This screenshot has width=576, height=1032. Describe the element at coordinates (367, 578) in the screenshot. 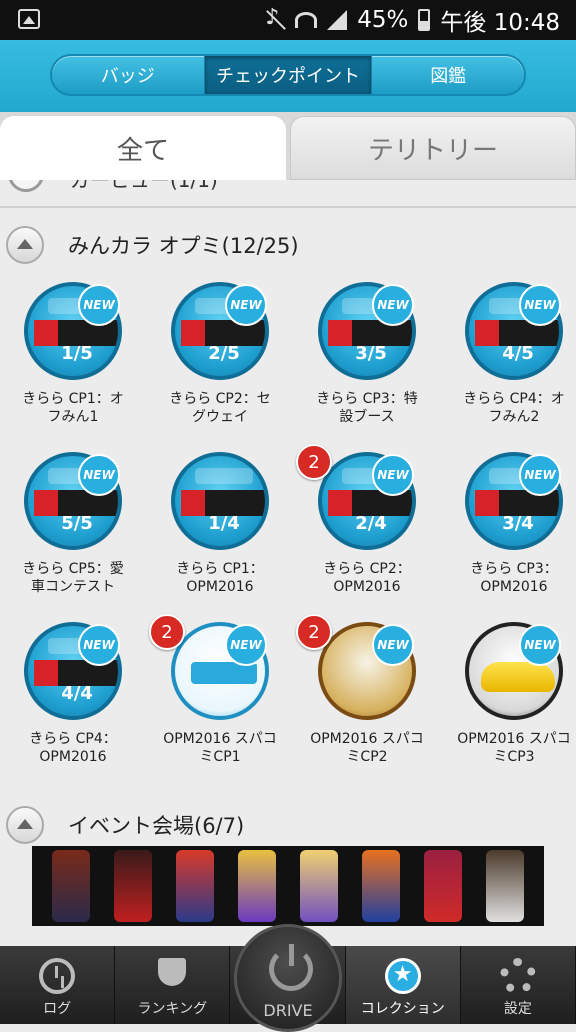

I see `badge-label: きらら CP2： OPM2016` at that location.